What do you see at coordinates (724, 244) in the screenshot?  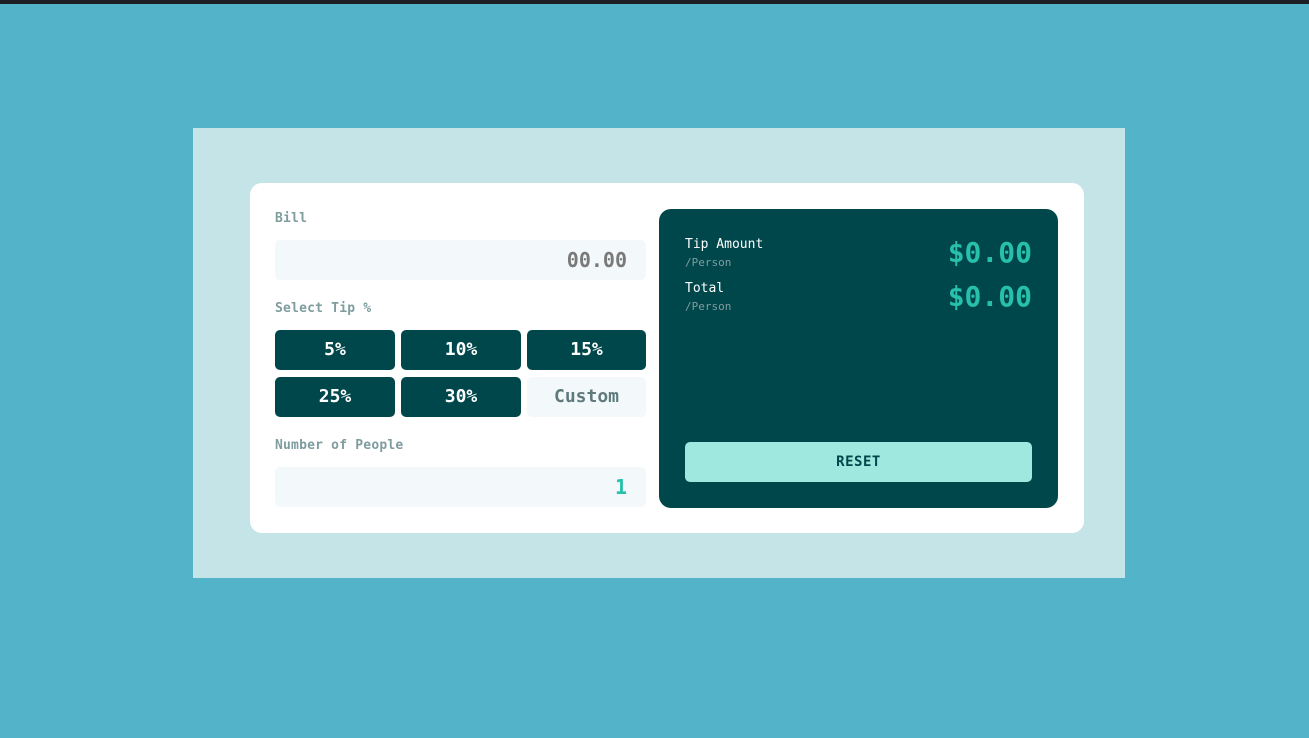 I see `tip-amount-title: Tip Amount` at bounding box center [724, 244].